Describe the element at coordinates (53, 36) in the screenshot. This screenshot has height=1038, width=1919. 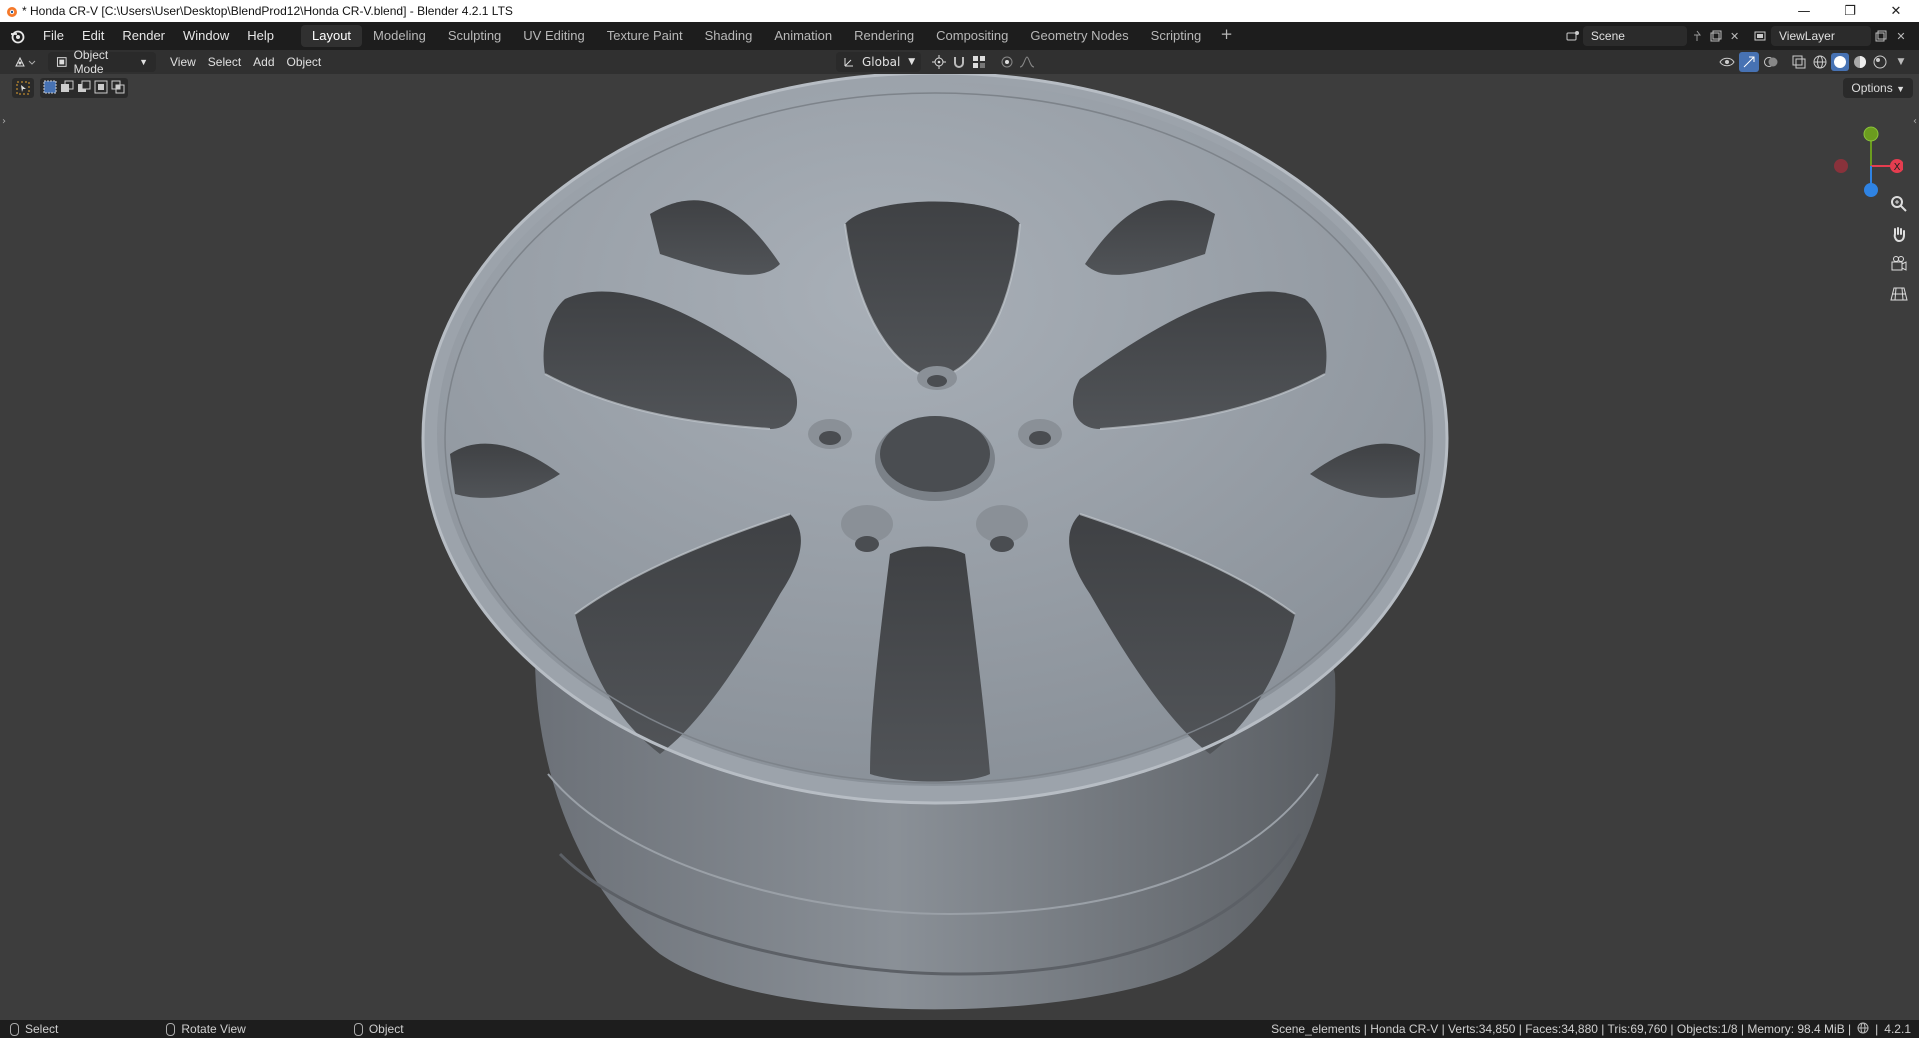
I see `menu-file: File` at that location.